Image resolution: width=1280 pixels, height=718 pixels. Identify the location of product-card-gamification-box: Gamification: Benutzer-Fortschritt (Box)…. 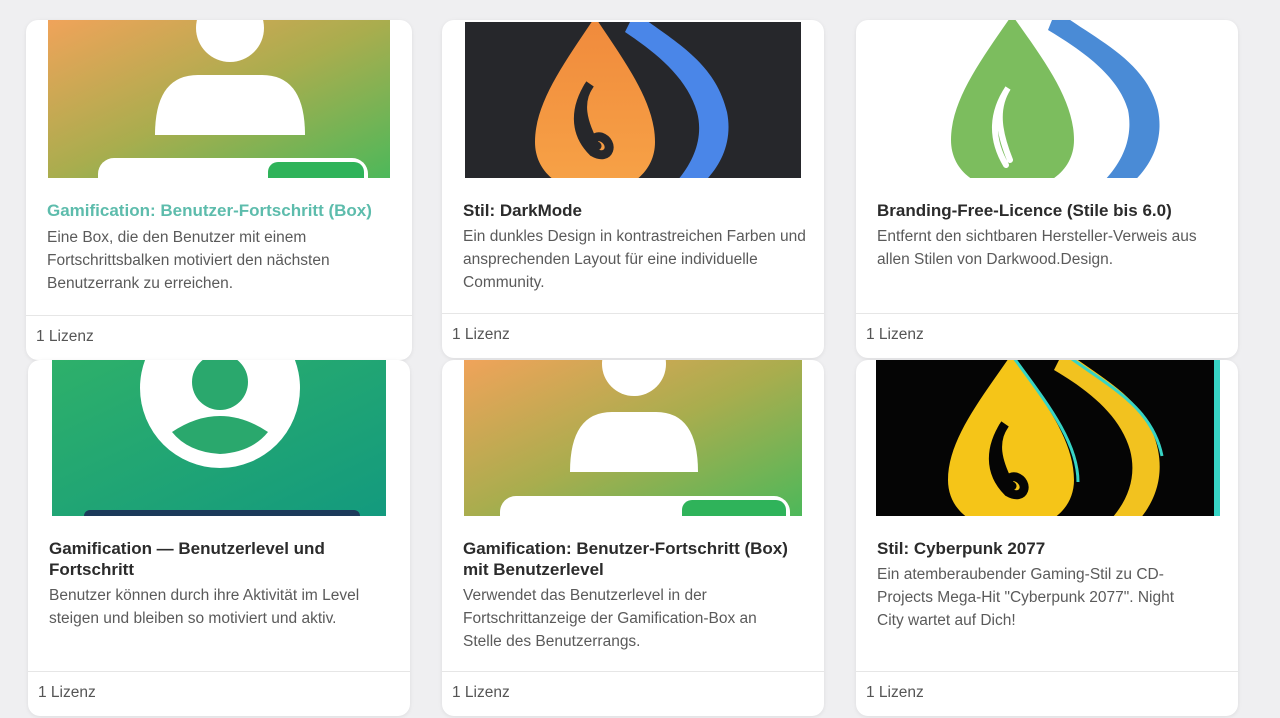
(219, 190).